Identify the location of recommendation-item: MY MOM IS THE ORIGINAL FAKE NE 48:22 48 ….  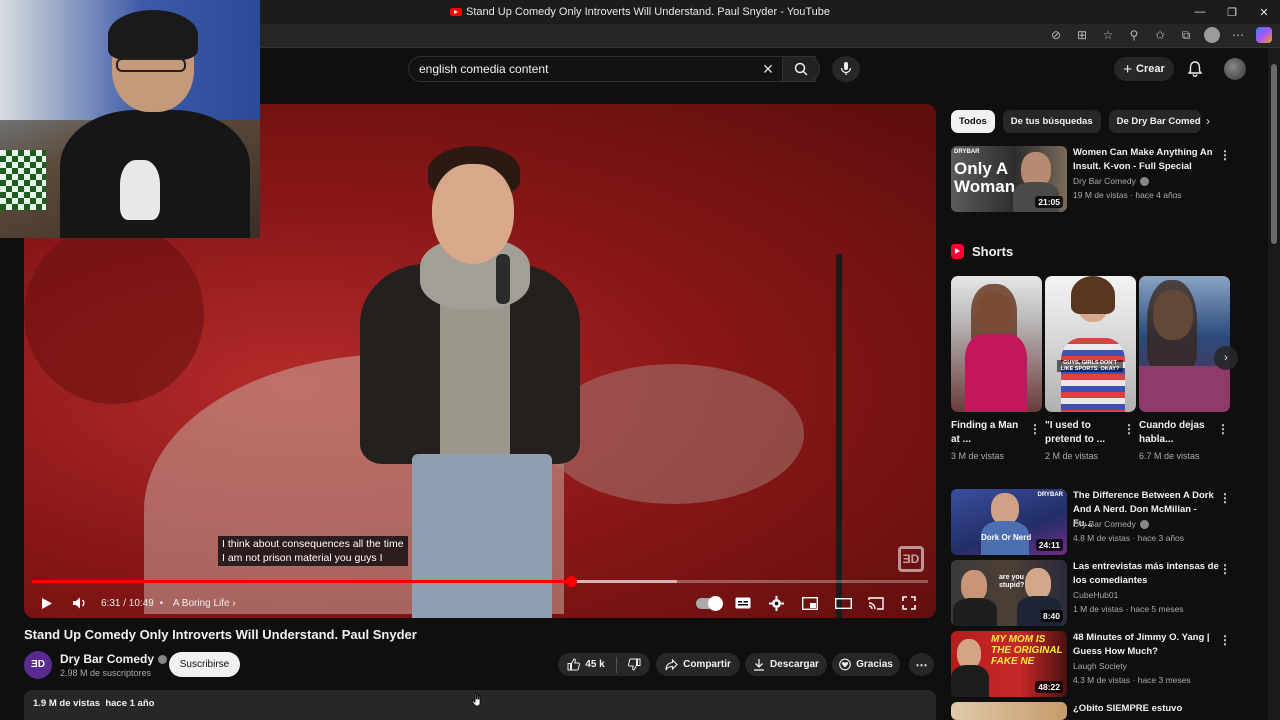
(1091, 664).